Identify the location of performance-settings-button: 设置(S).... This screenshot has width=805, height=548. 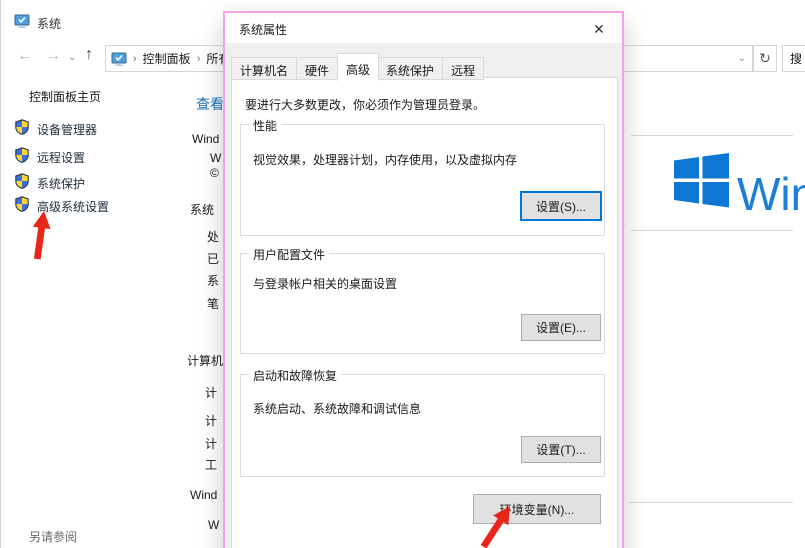
(561, 206).